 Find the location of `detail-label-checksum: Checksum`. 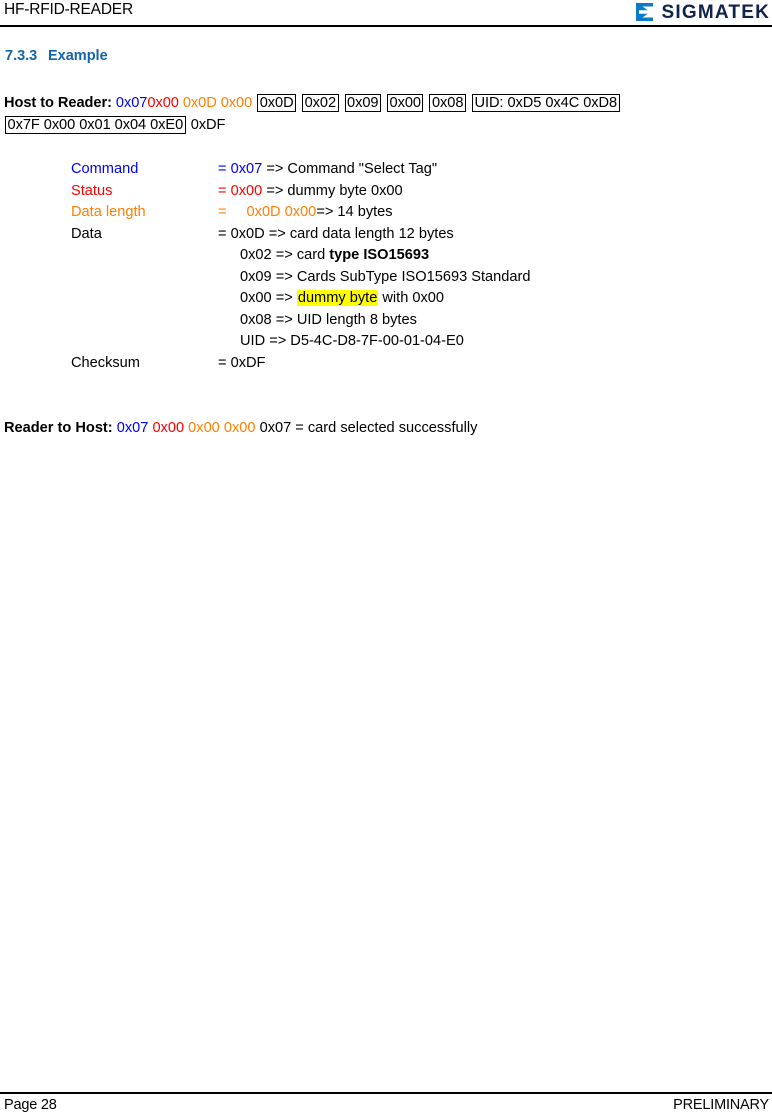

detail-label-checksum: Checksum is located at coordinates (105, 362).